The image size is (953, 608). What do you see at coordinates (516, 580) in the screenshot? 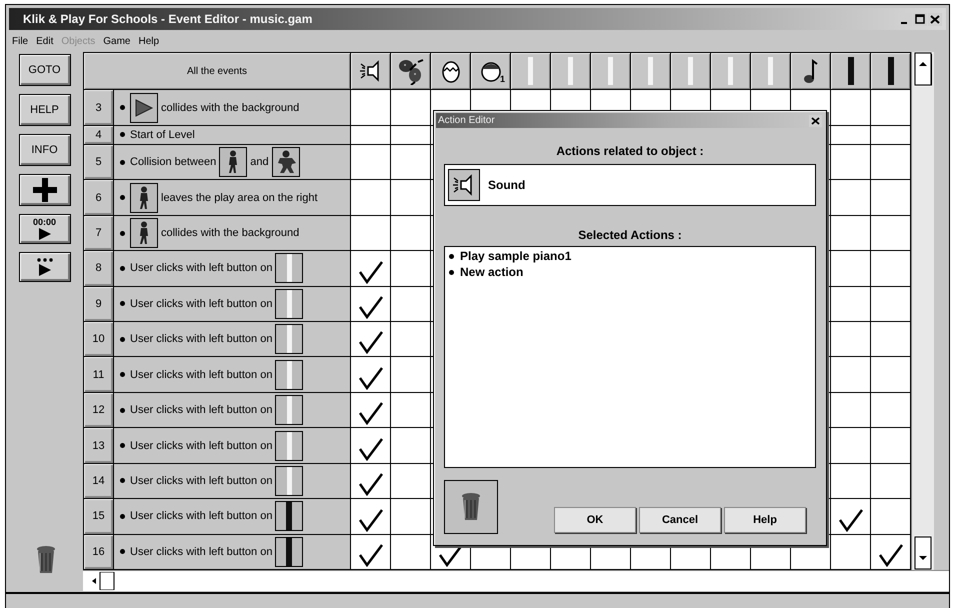
I see `horizontal-scrollbar` at bounding box center [516, 580].